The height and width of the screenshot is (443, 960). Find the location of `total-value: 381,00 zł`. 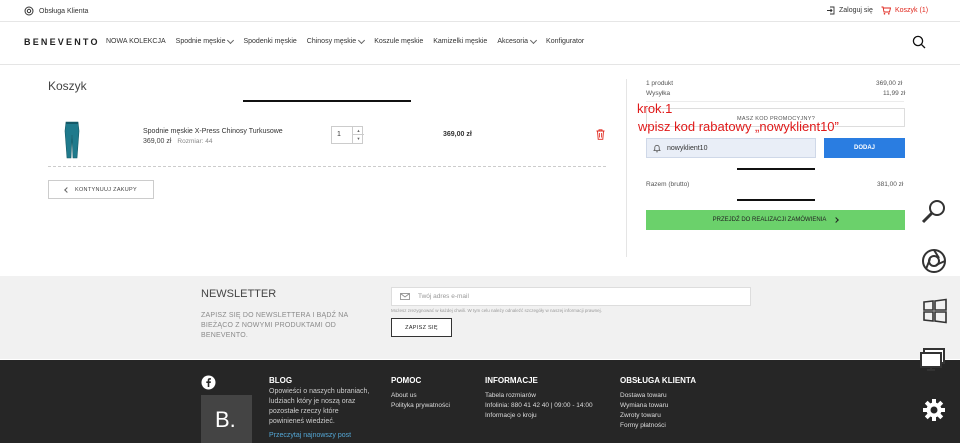

total-value: 381,00 zł is located at coordinates (890, 184).